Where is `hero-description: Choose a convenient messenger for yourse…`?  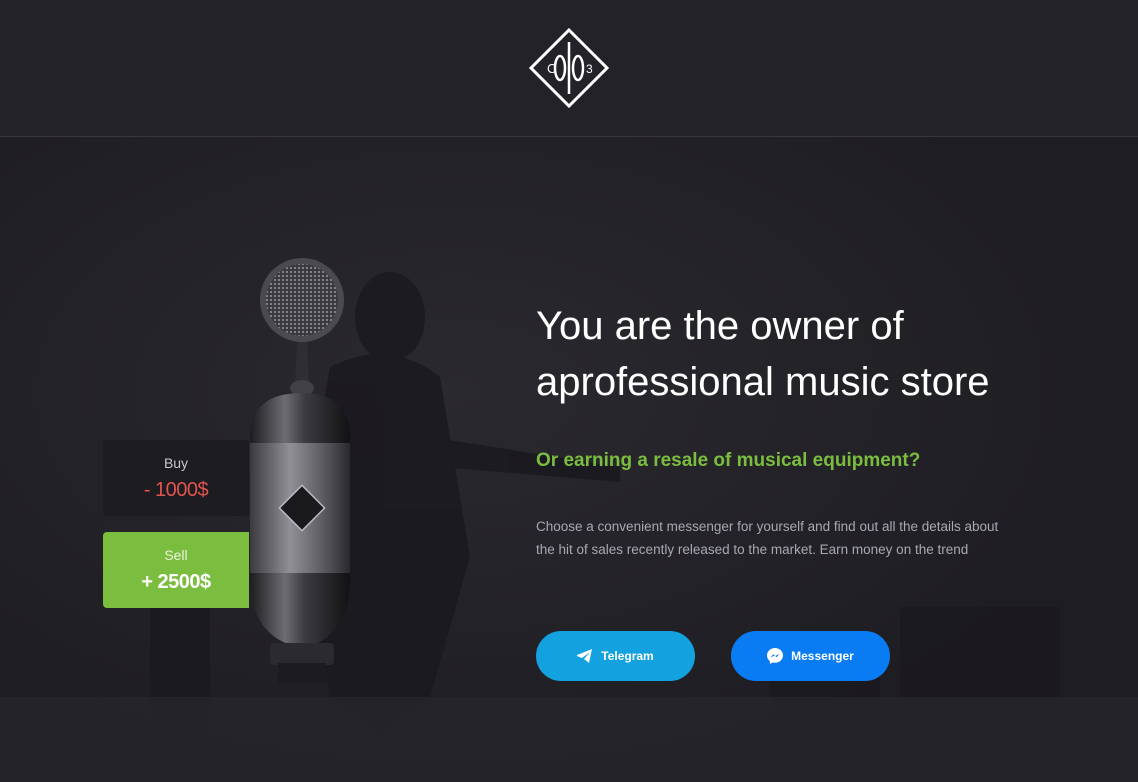
hero-description: Choose a convenient messenger for yourse… is located at coordinates (801, 538).